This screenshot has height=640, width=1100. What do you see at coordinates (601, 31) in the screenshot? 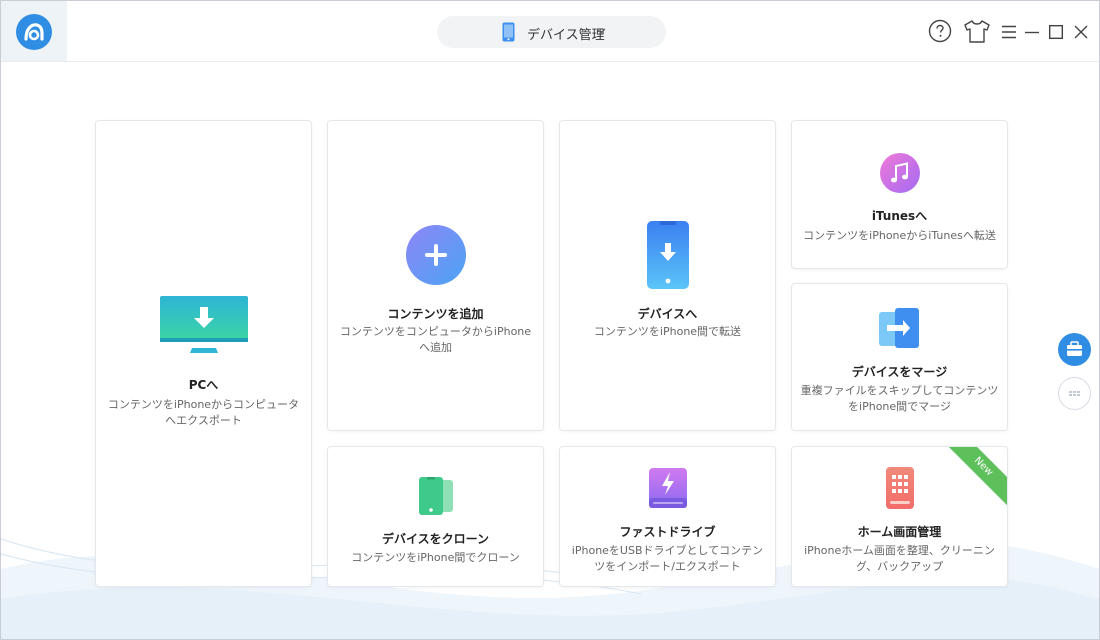
I see `chevron-down-icon` at bounding box center [601, 31].